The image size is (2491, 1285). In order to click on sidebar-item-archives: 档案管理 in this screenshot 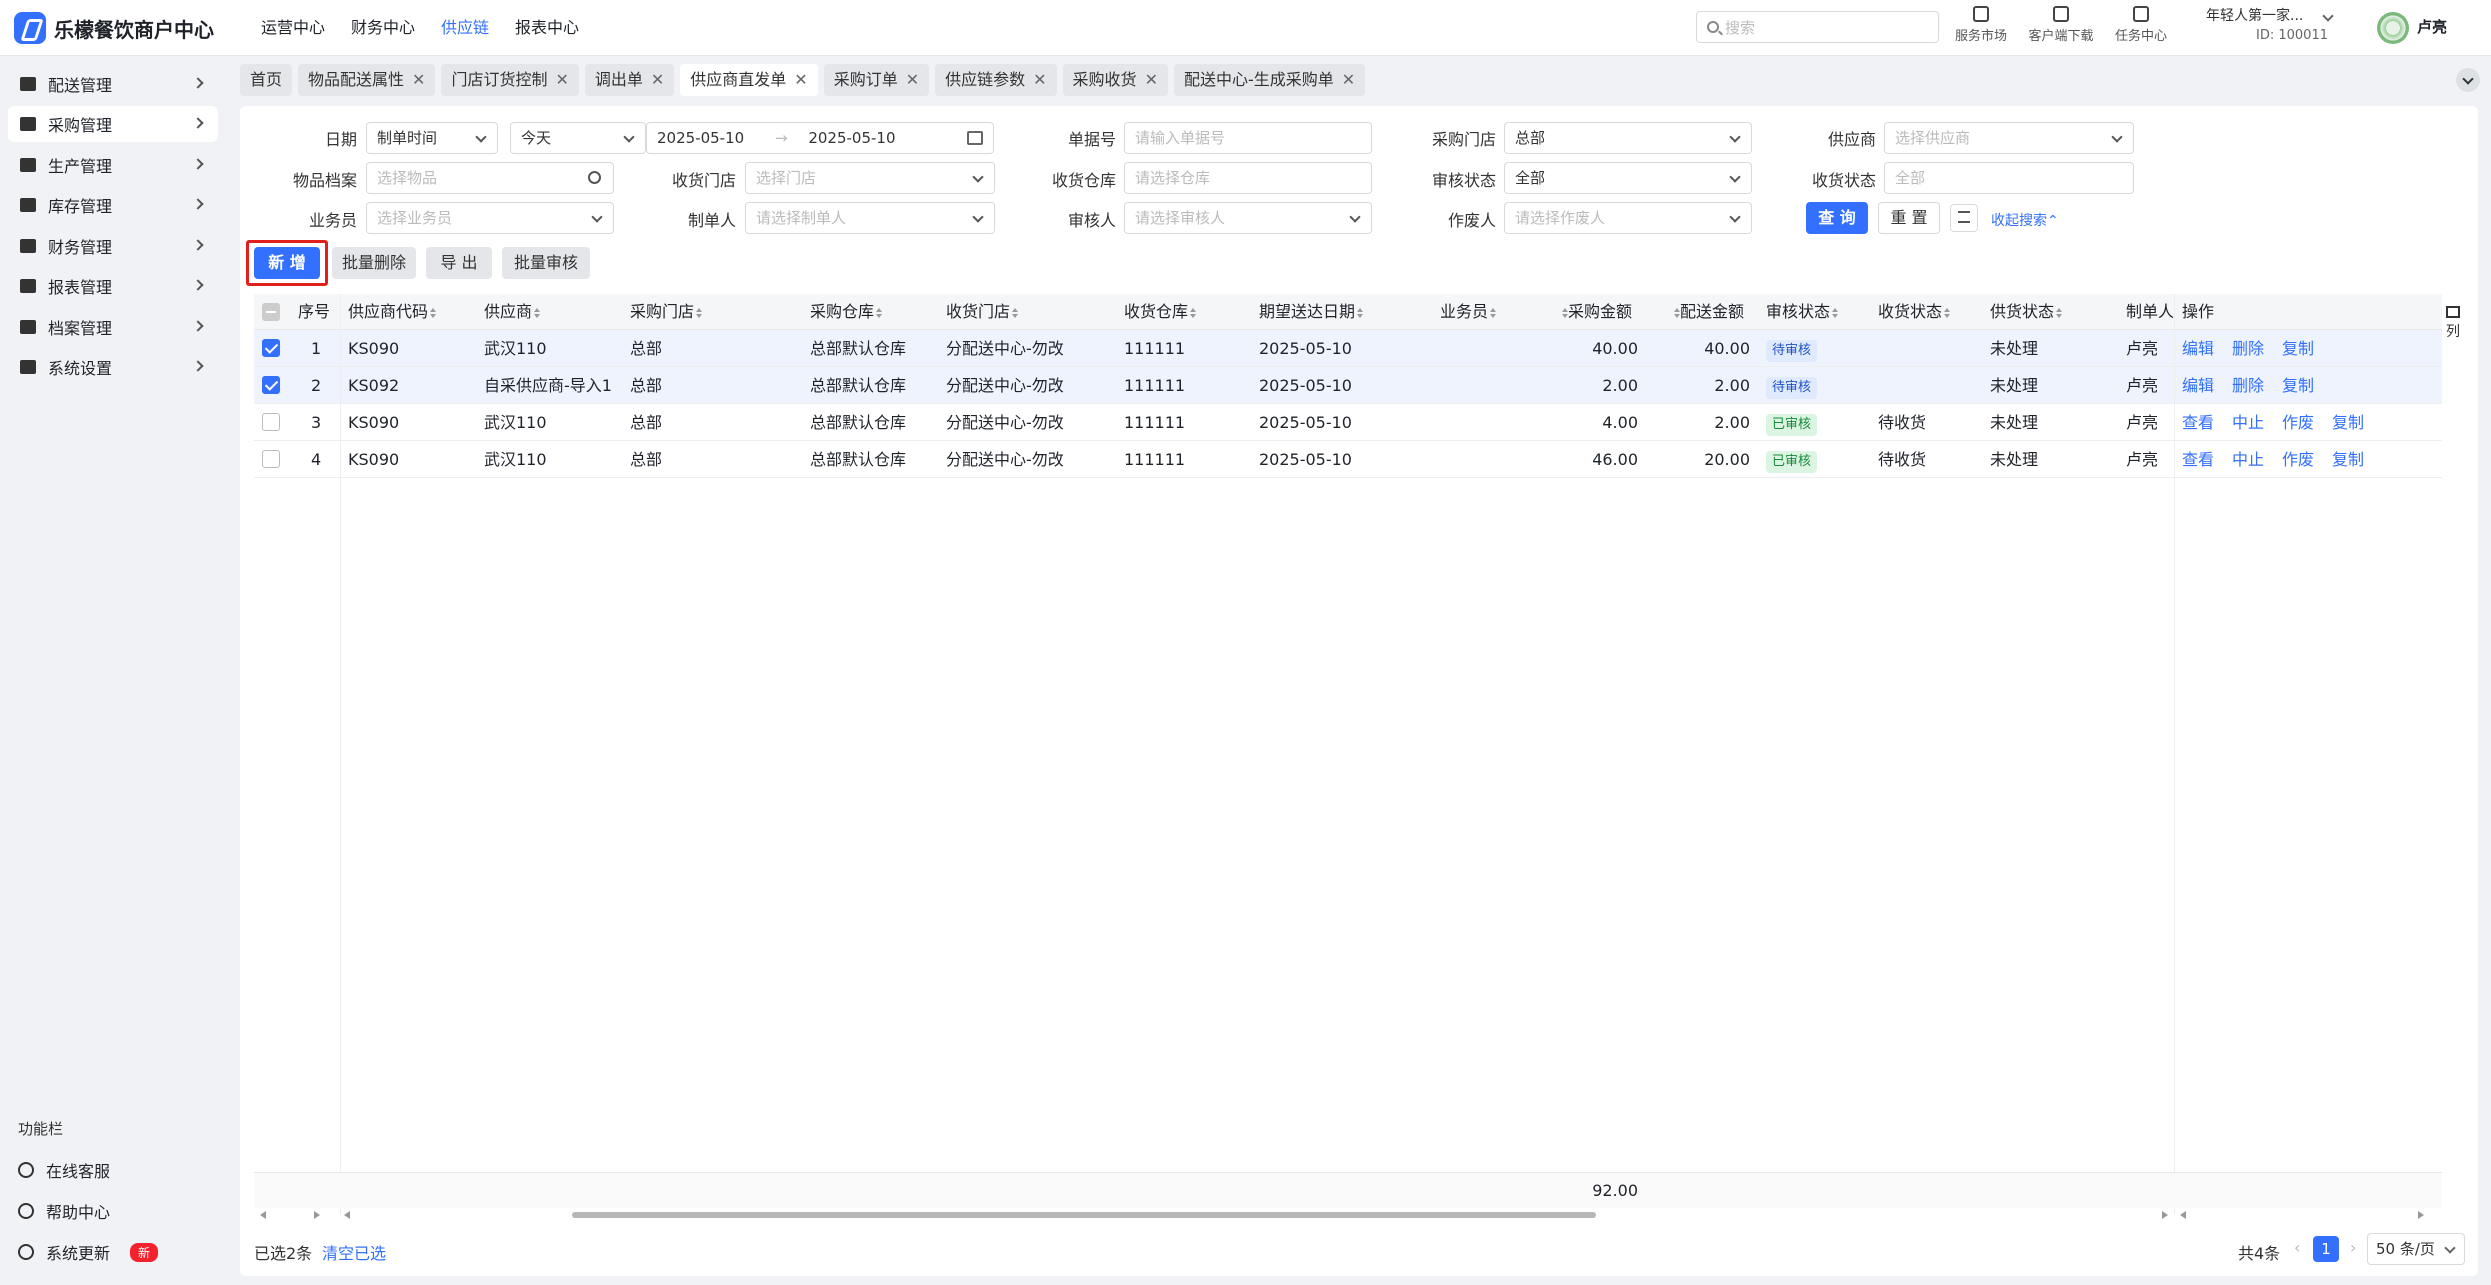, I will do `click(113, 327)`.